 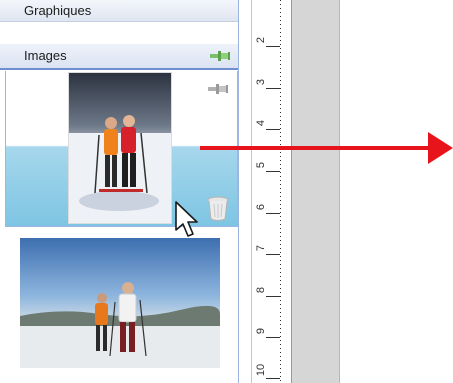 What do you see at coordinates (316, 148) in the screenshot?
I see `red-arrow-shaft` at bounding box center [316, 148].